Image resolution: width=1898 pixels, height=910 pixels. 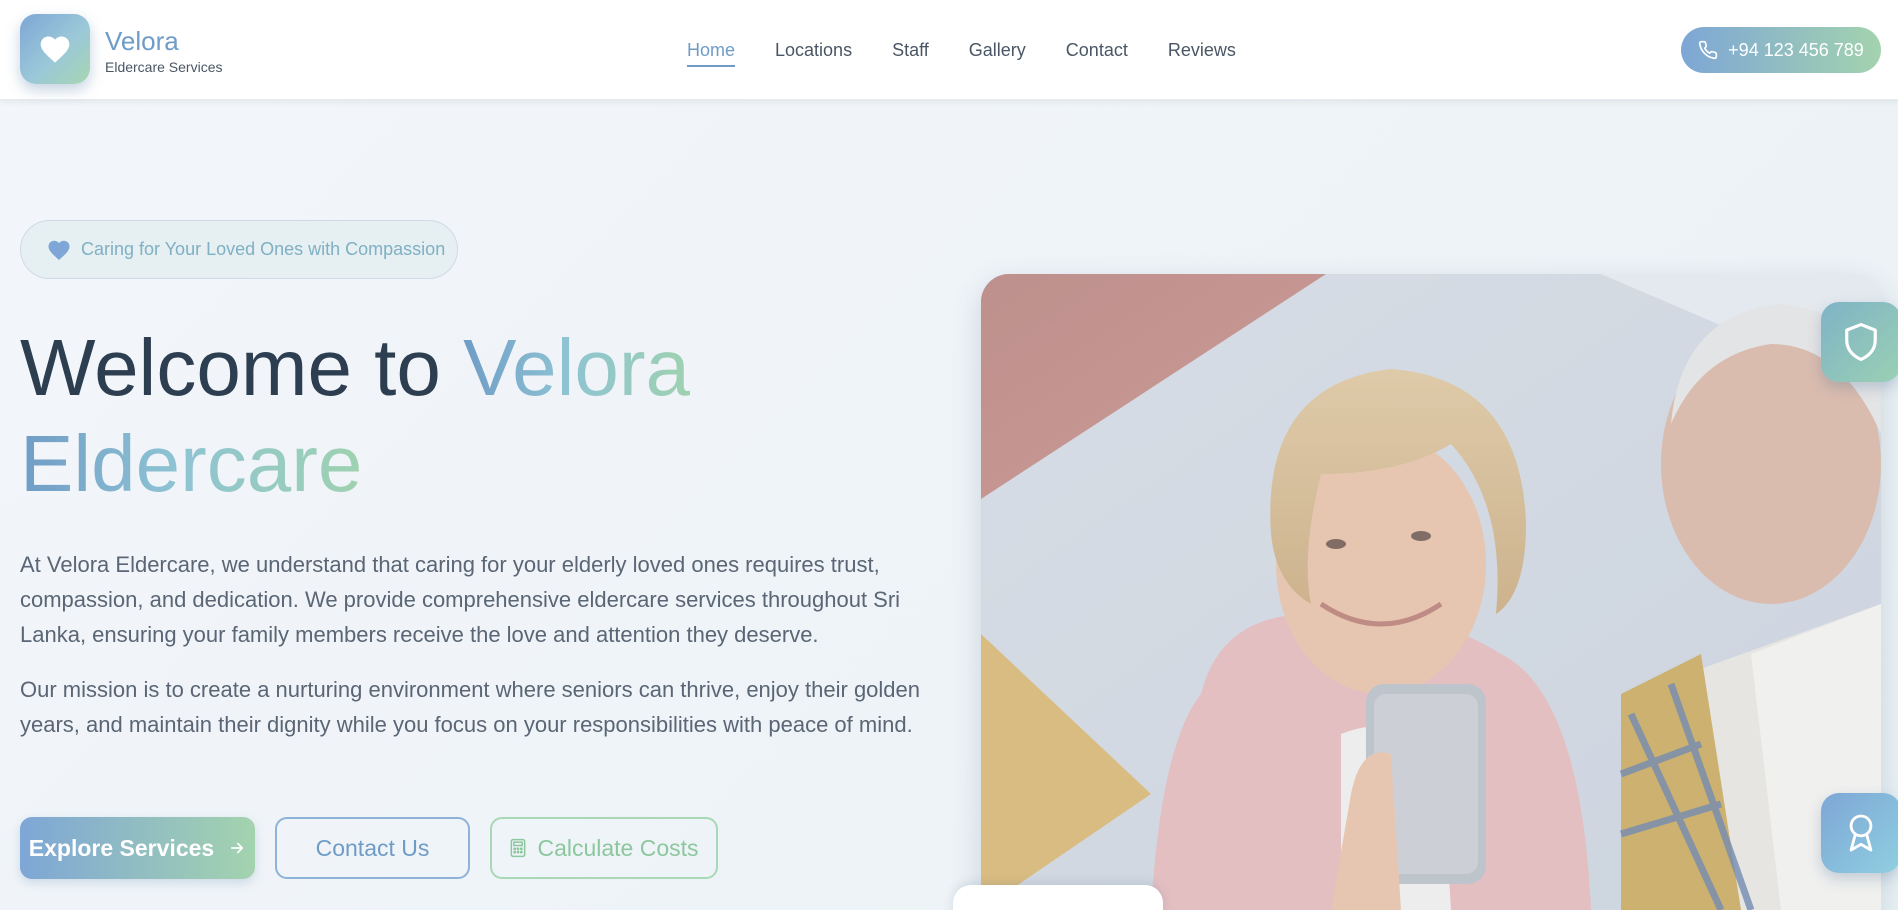 I want to click on arrow-right-icon, so click(x=237, y=848).